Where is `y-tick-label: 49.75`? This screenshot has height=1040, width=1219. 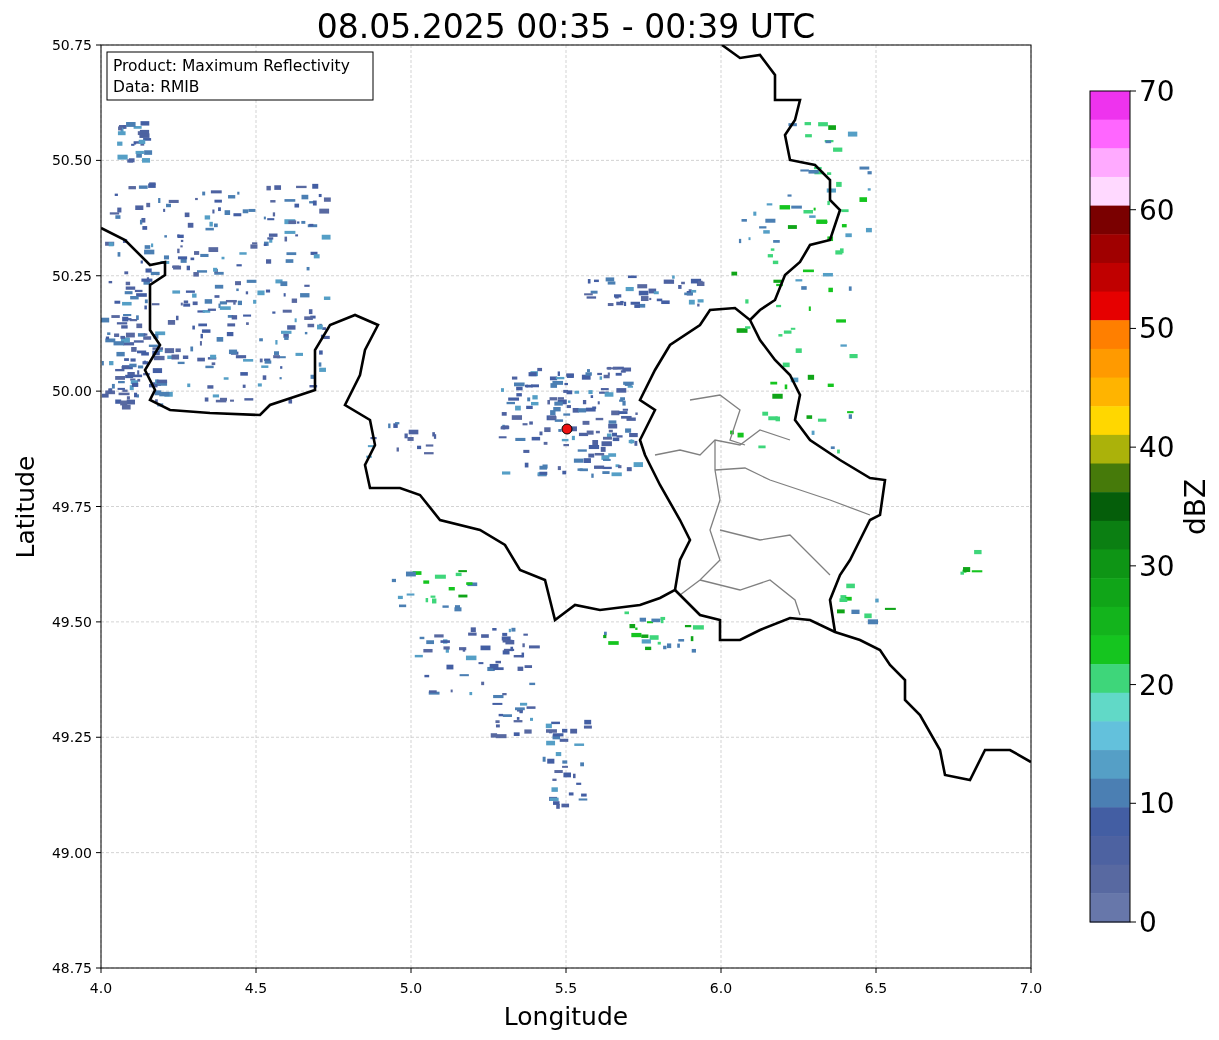 y-tick-label: 49.75 is located at coordinates (71, 506).